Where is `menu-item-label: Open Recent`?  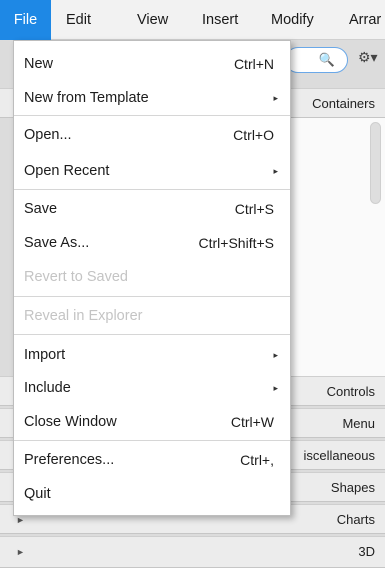
menu-item-label: Open Recent is located at coordinates (67, 171).